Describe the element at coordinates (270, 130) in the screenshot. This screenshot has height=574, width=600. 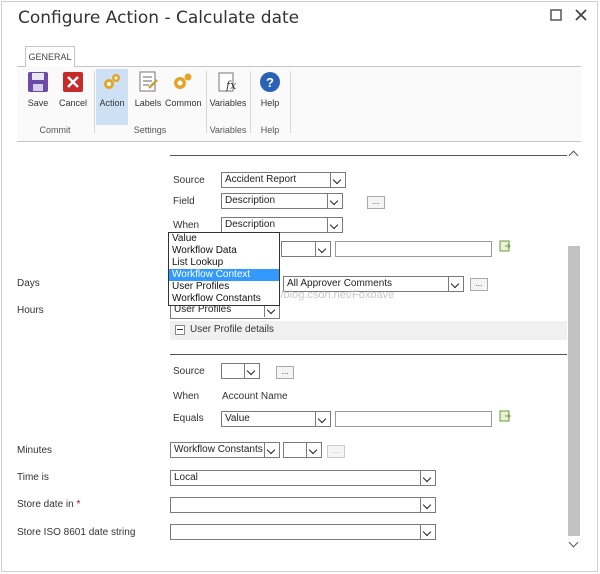
I see `group-help-label: Help` at that location.